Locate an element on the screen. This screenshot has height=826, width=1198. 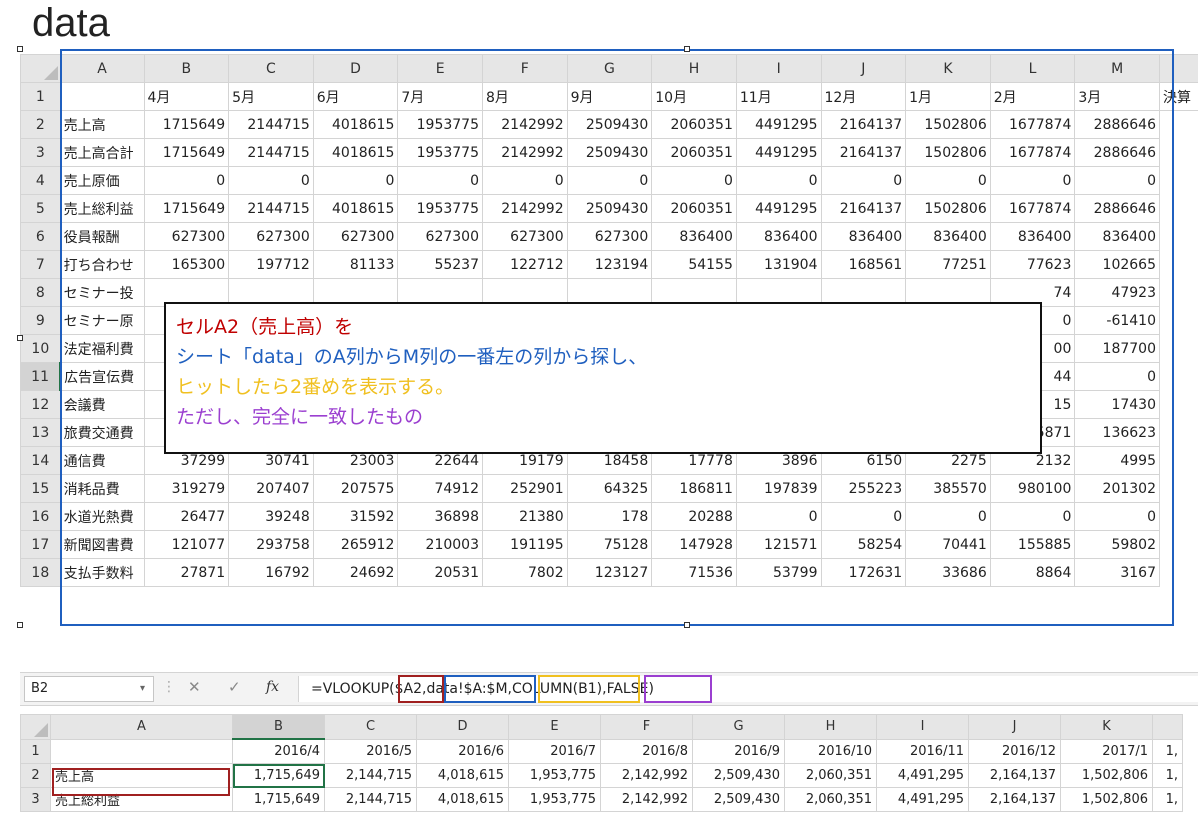
row-header: 4 is located at coordinates (40, 180).